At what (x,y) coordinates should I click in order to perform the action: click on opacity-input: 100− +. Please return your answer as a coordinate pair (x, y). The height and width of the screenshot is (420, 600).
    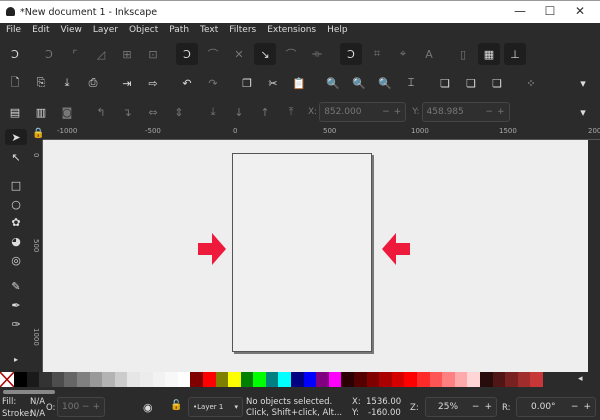
    Looking at the image, I should click on (81, 407).